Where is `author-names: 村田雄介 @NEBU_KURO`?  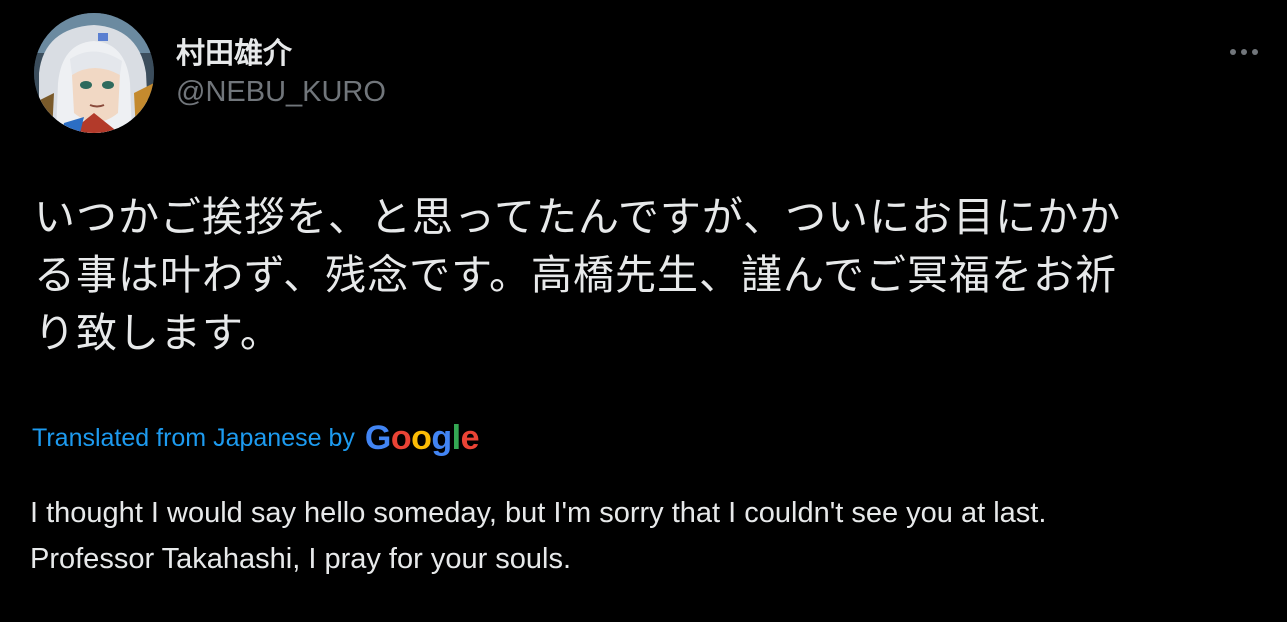
author-names: 村田雄介 @NEBU_KURO is located at coordinates (281, 73).